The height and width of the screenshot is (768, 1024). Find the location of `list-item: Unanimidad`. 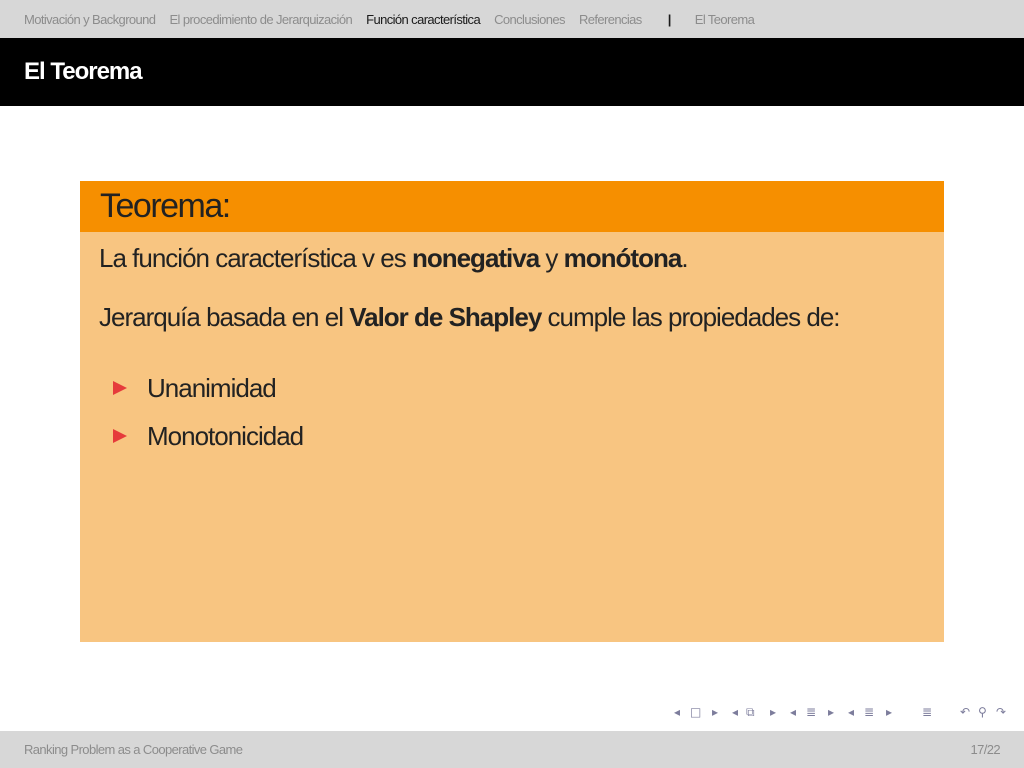

list-item: Unanimidad is located at coordinates (511, 388).